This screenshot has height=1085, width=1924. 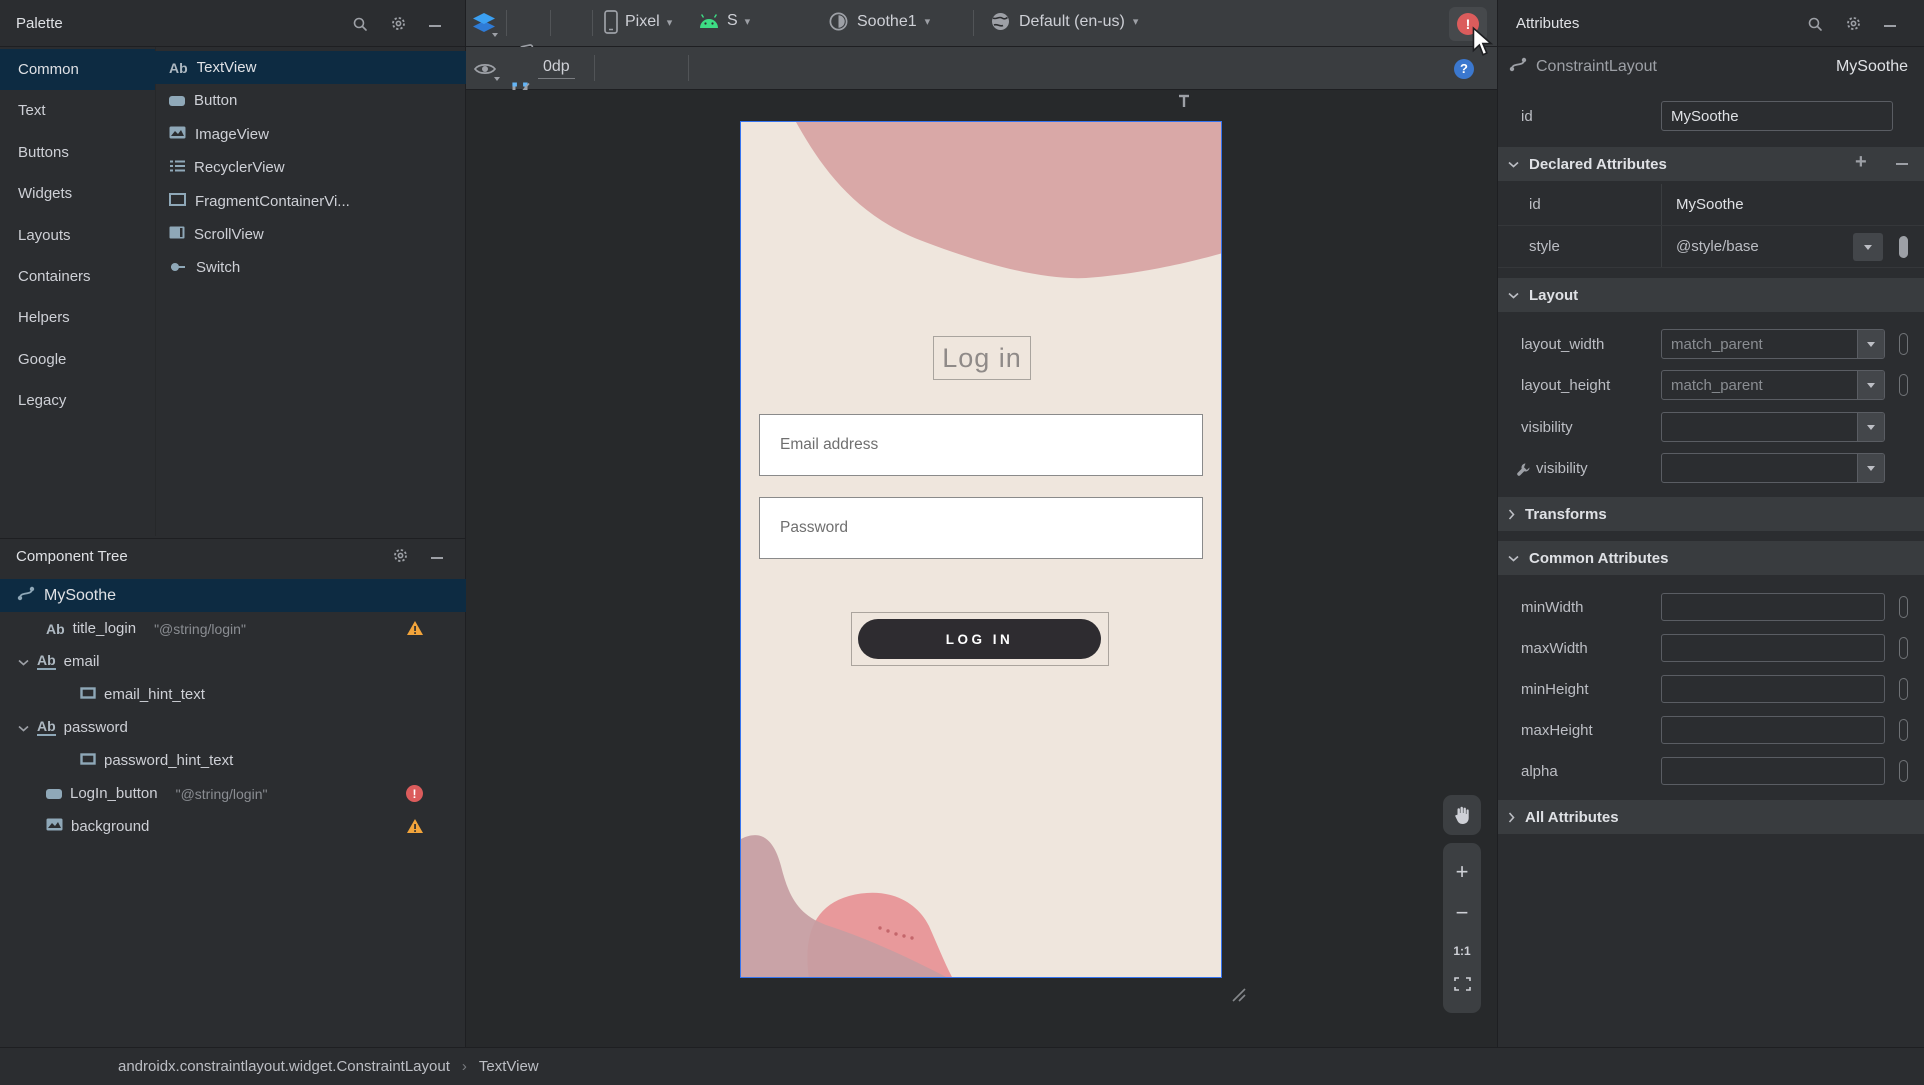 I want to click on palette-item-scrollview: ScrollView, so click(x=310, y=234).